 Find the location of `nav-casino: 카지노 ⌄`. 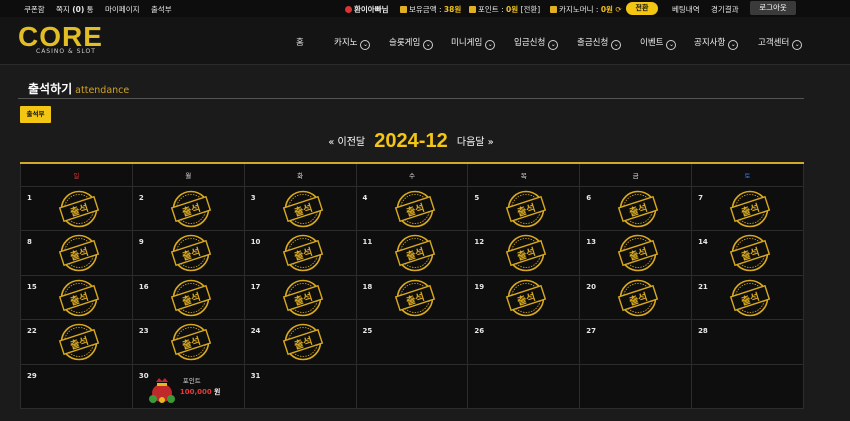

nav-casino: 카지노 ⌄ is located at coordinates (352, 43).